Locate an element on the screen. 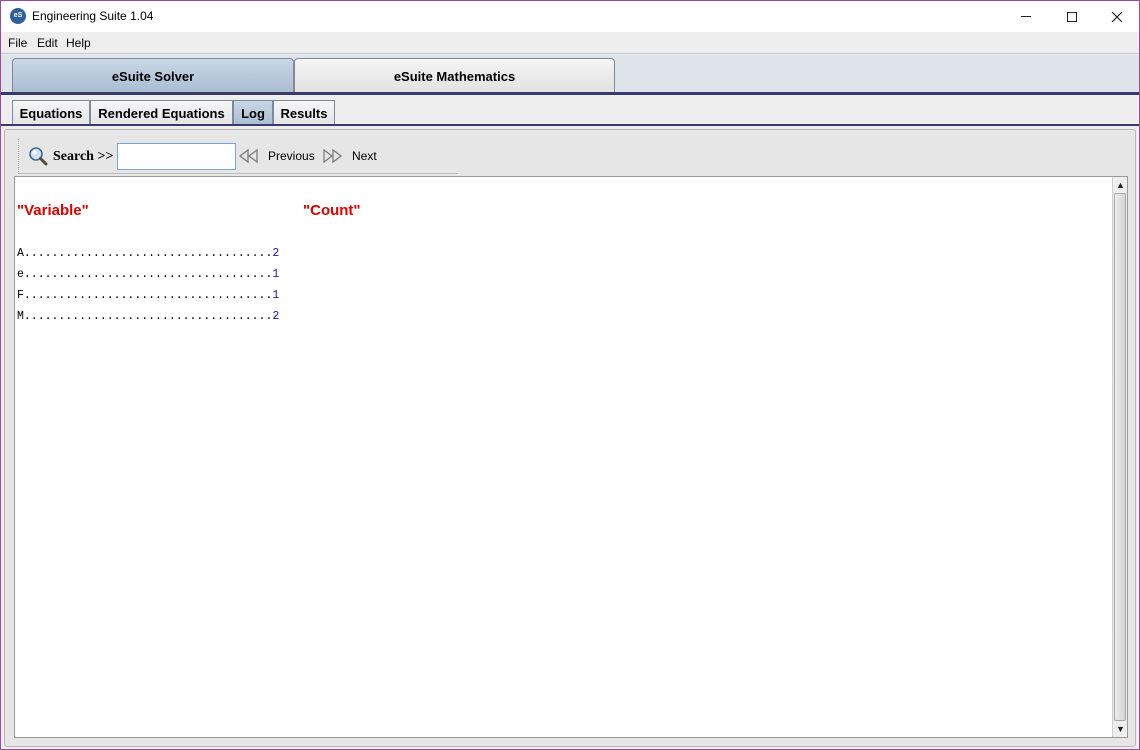  close-button is located at coordinates (1116, 16).